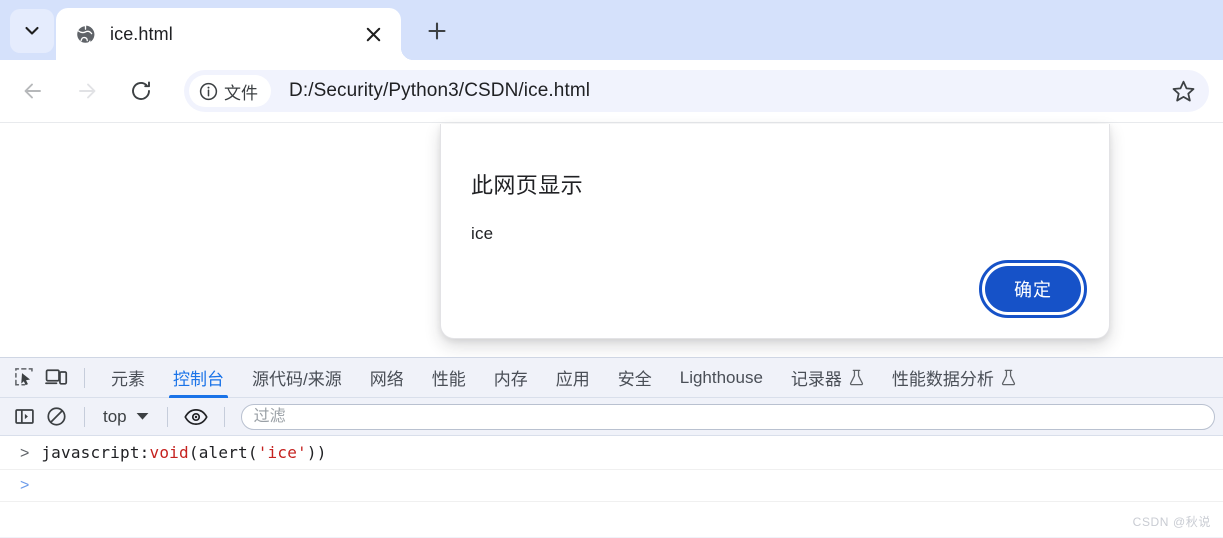 The width and height of the screenshot is (1223, 538). What do you see at coordinates (208, 91) in the screenshot?
I see `info-circle-icon` at bounding box center [208, 91].